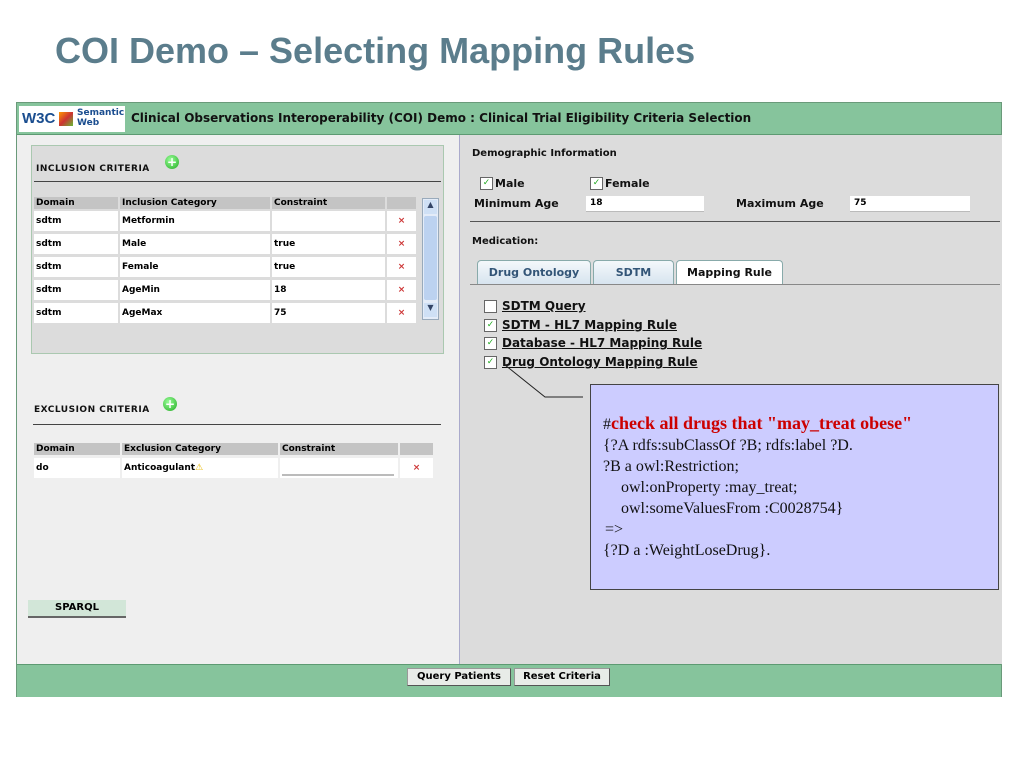  I want to click on callout-heading: check all drugs that "may_treat obese", so click(762, 423).